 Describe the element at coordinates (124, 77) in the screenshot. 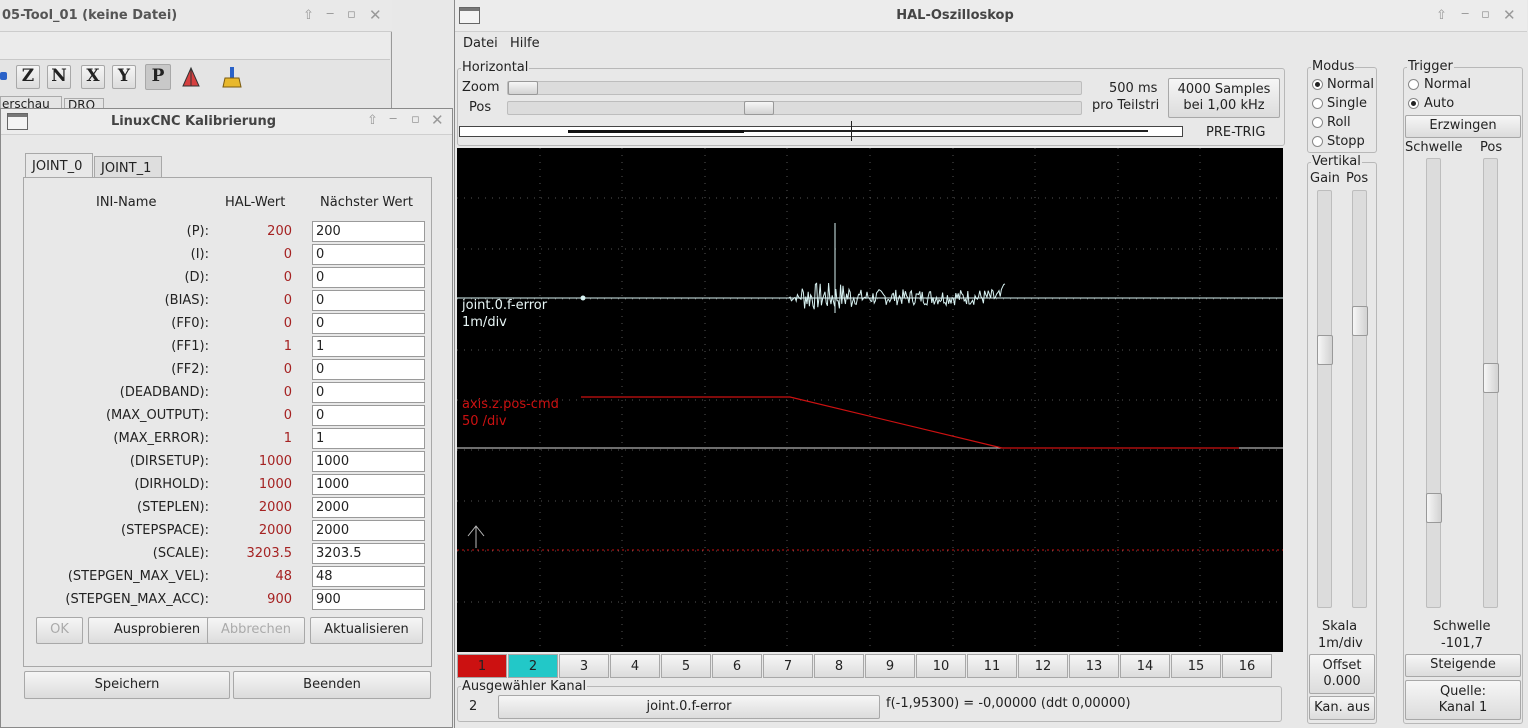

I see `toolbar-y-icon: Y` at that location.